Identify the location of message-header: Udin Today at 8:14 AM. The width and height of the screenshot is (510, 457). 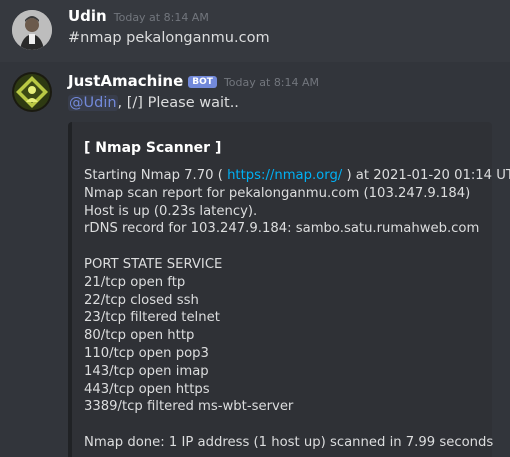
(138, 16).